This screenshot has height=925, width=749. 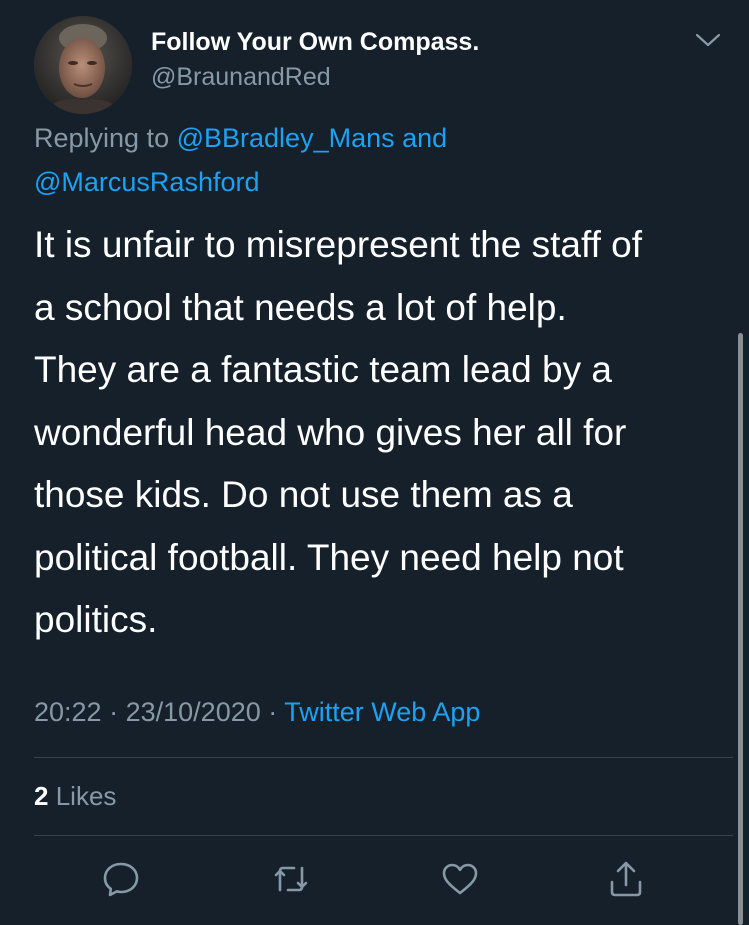 I want to click on likes-count: 2, so click(x=41, y=796).